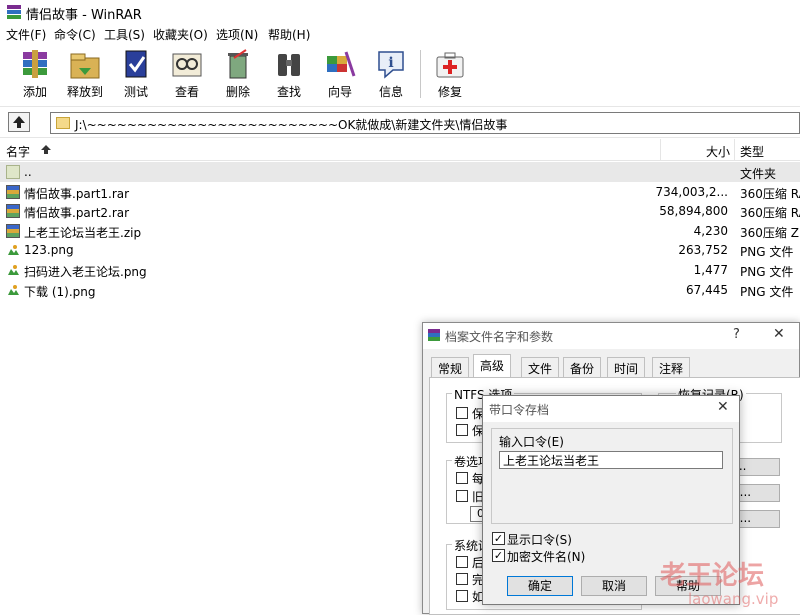 The image size is (800, 615). What do you see at coordinates (531, 442) in the screenshot?
I see `password-label: 输入口令(E)` at bounding box center [531, 442].